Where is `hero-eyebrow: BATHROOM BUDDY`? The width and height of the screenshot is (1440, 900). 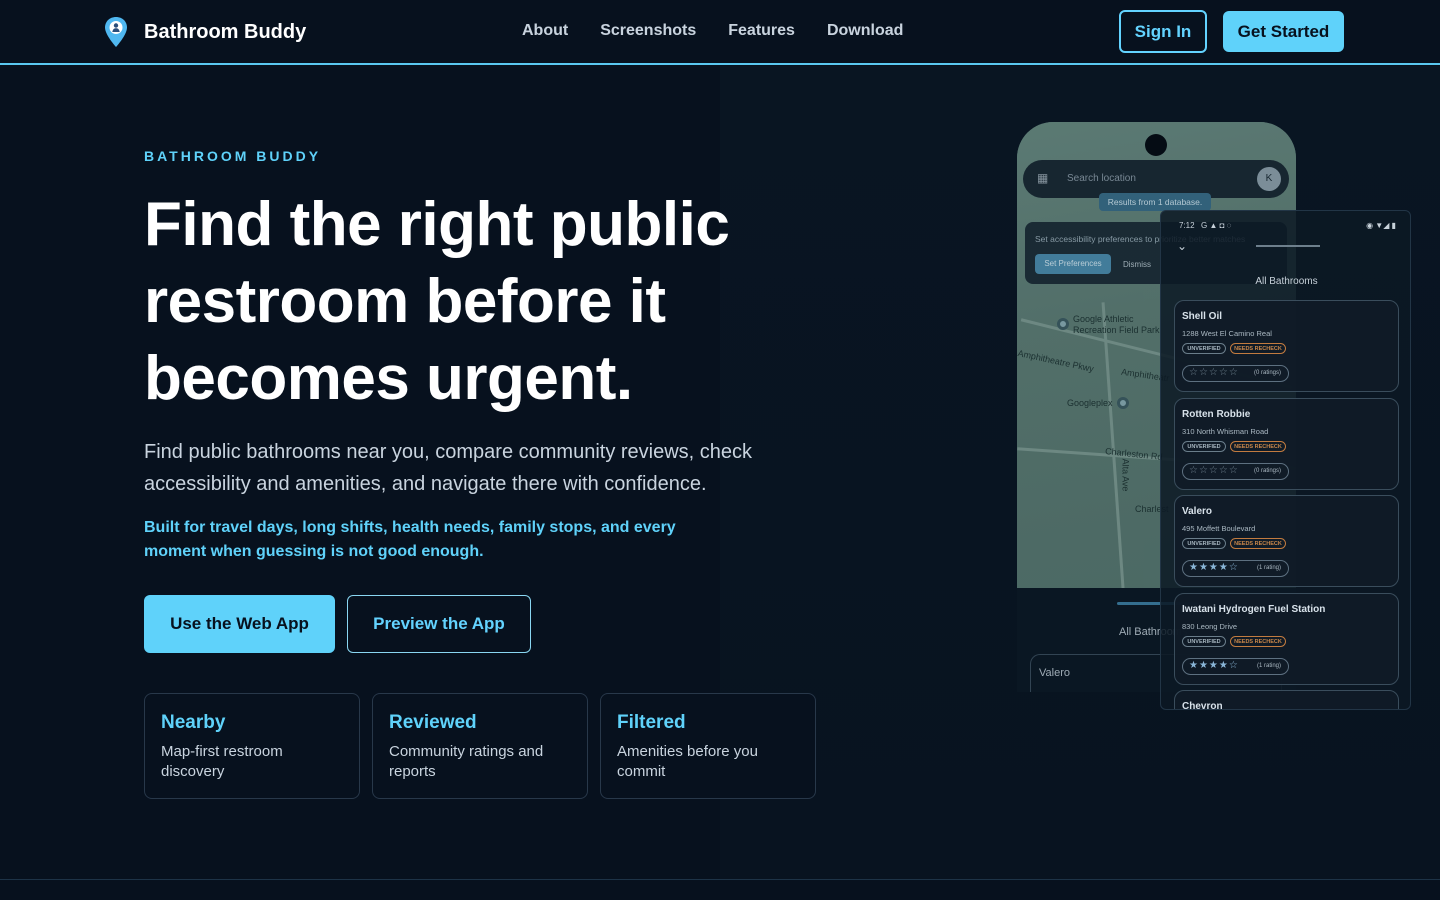
hero-eyebrow: BATHROOM BUDDY is located at coordinates (233, 156).